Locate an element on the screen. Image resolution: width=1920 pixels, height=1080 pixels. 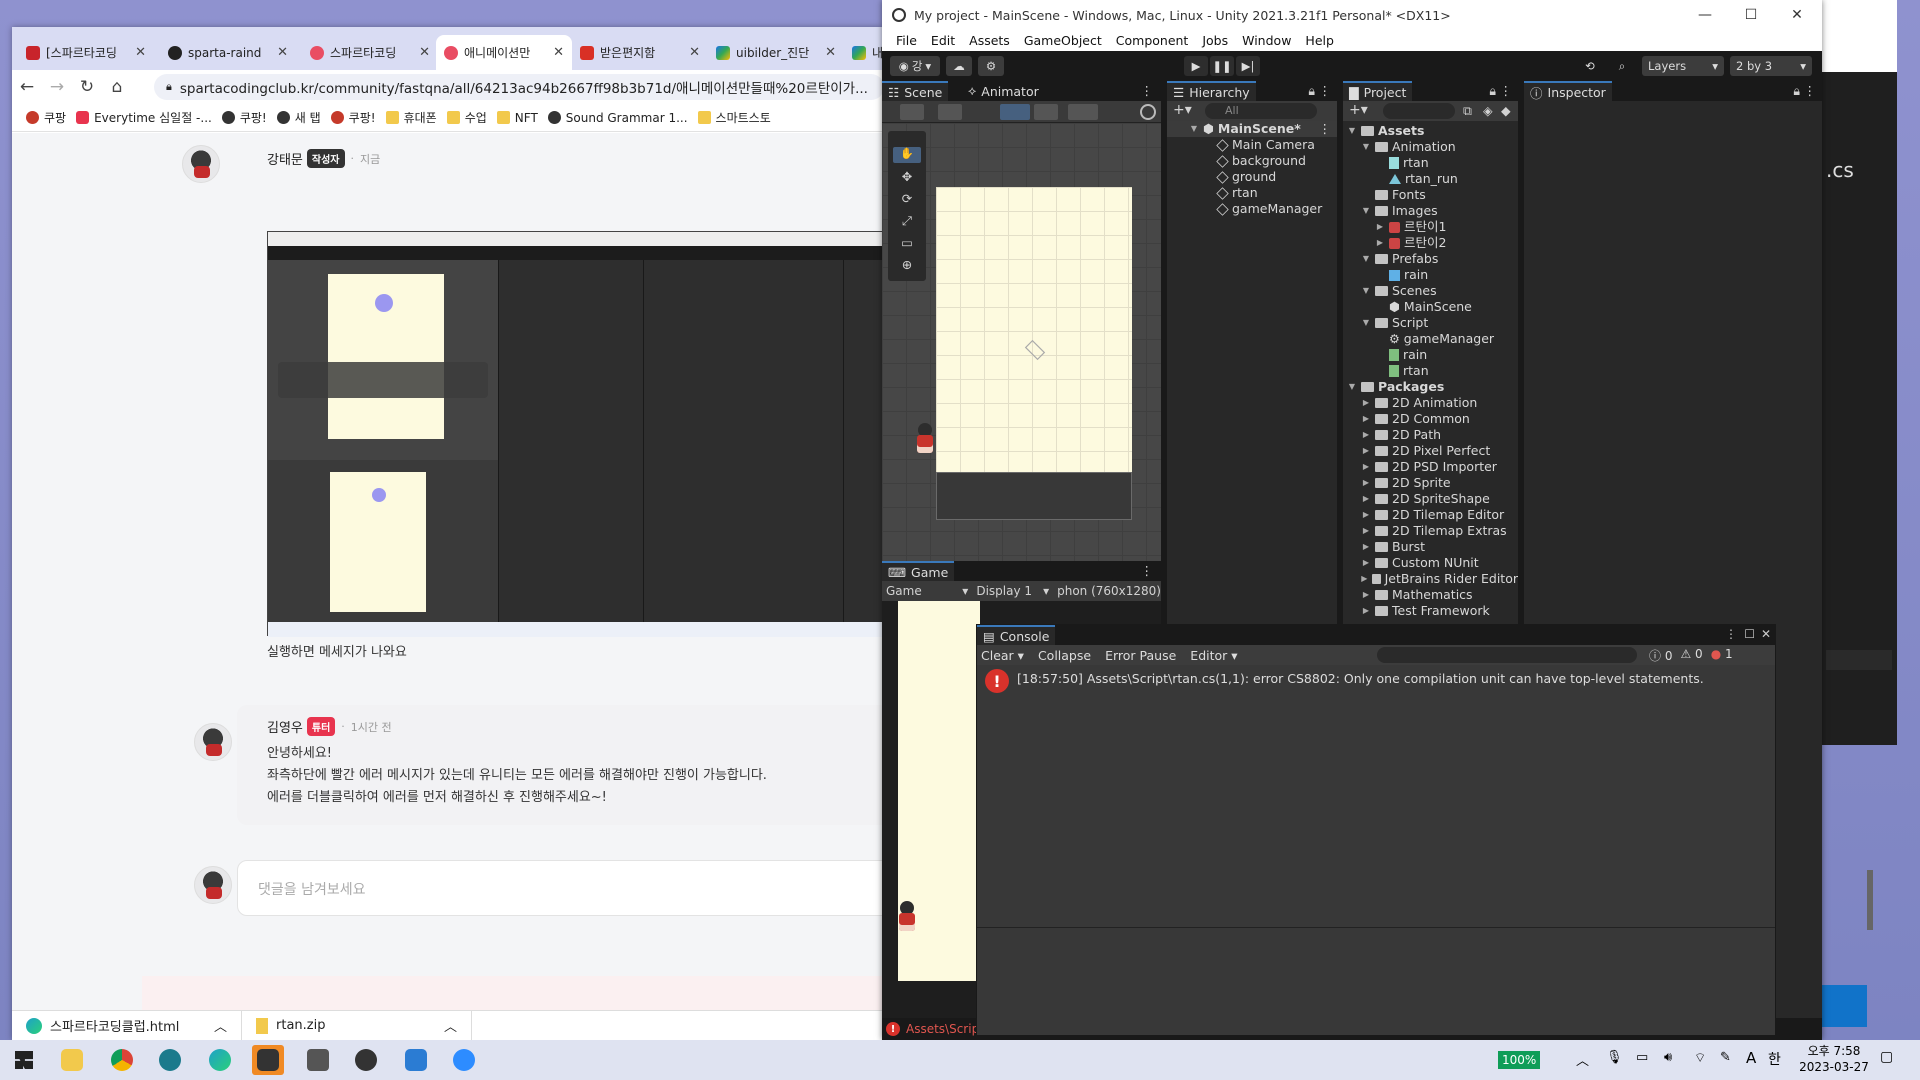
hierarchy-item: ground is located at coordinates (1252, 177).